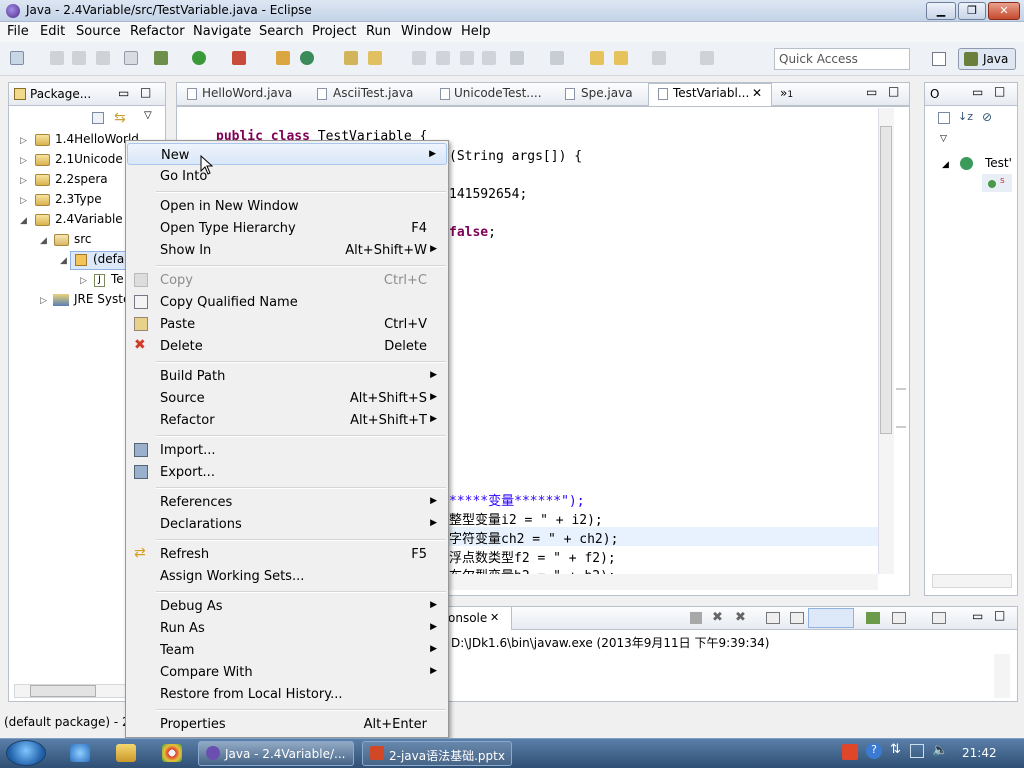 This screenshot has height=768, width=1024. Describe the element at coordinates (247, 93) in the screenshot. I see `editor-tab: HelloWord.java` at that location.